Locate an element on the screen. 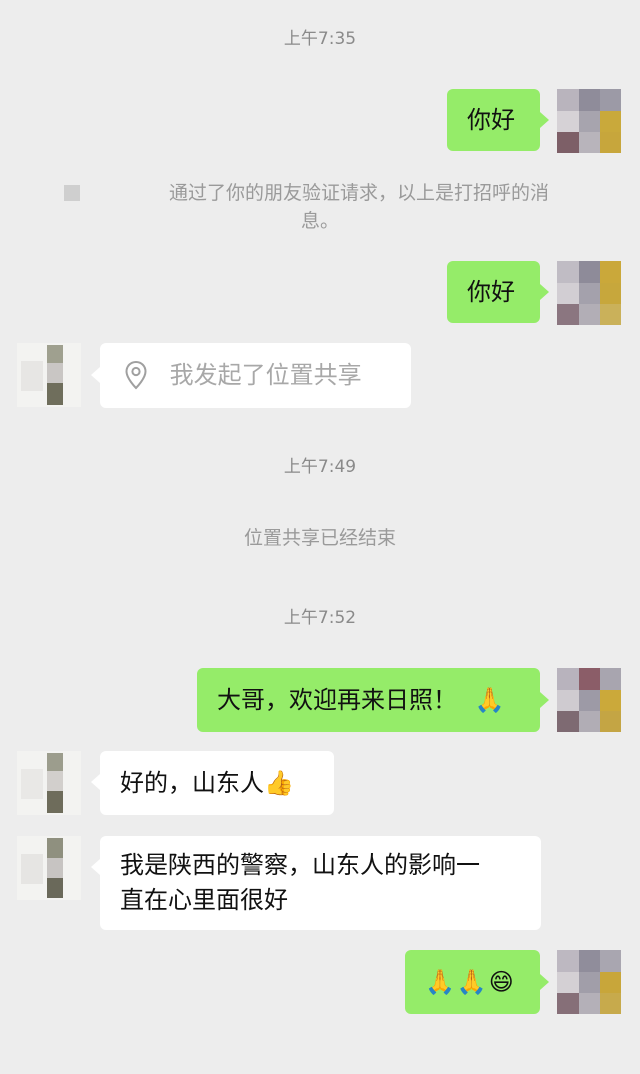 This screenshot has height=1074, width=640. thumbs-up-emoji-icon: 👍 is located at coordinates (279, 783).